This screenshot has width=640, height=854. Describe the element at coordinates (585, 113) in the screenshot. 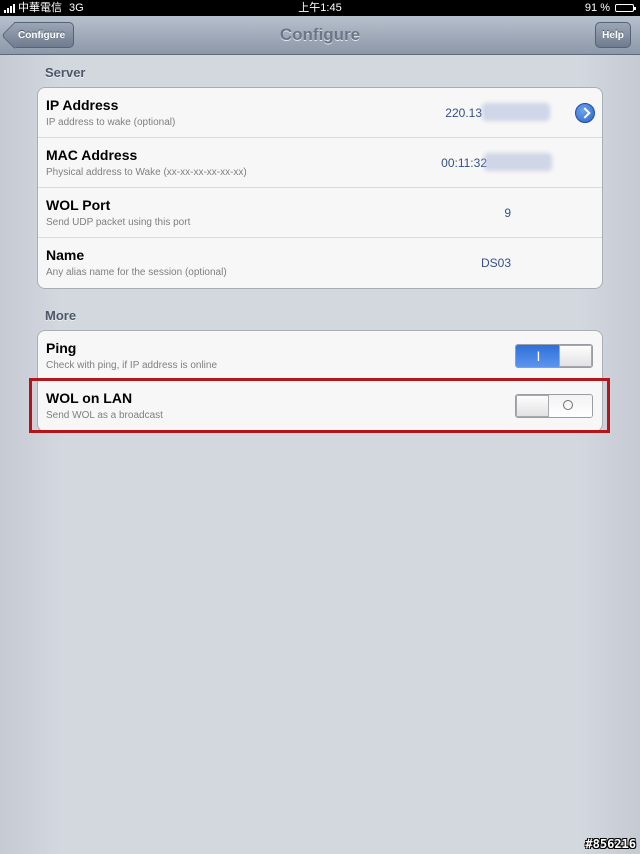

I see `disclosure-arrow-icon` at that location.